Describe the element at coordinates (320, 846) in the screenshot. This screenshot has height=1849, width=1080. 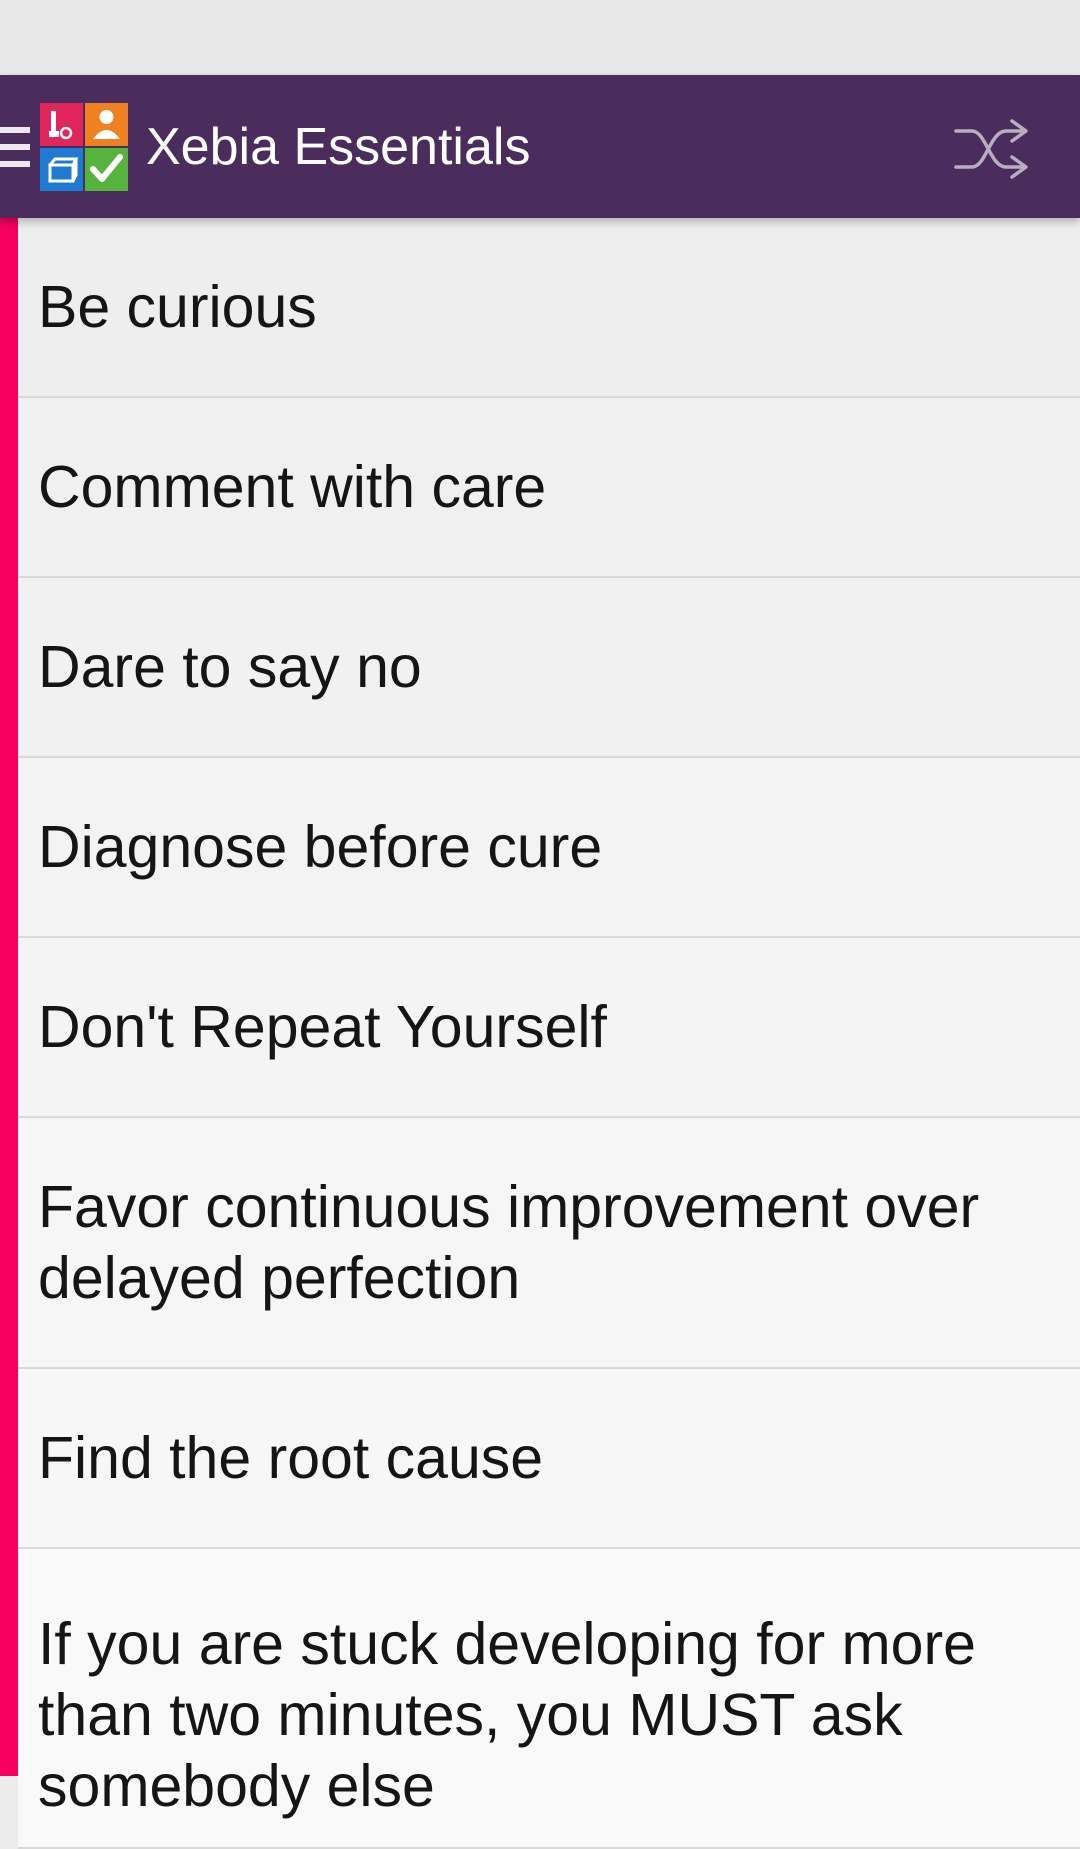
I see `list-item-label: Diagnose before cure` at that location.